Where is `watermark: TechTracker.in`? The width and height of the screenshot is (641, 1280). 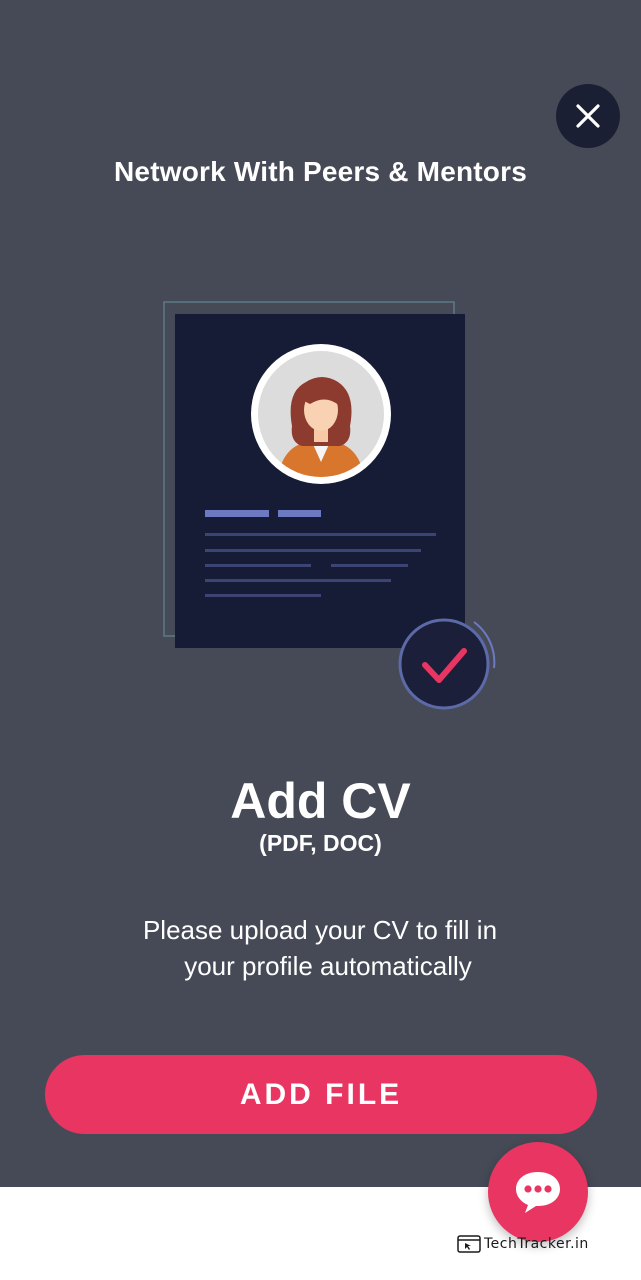 watermark: TechTracker.in is located at coordinates (523, 1244).